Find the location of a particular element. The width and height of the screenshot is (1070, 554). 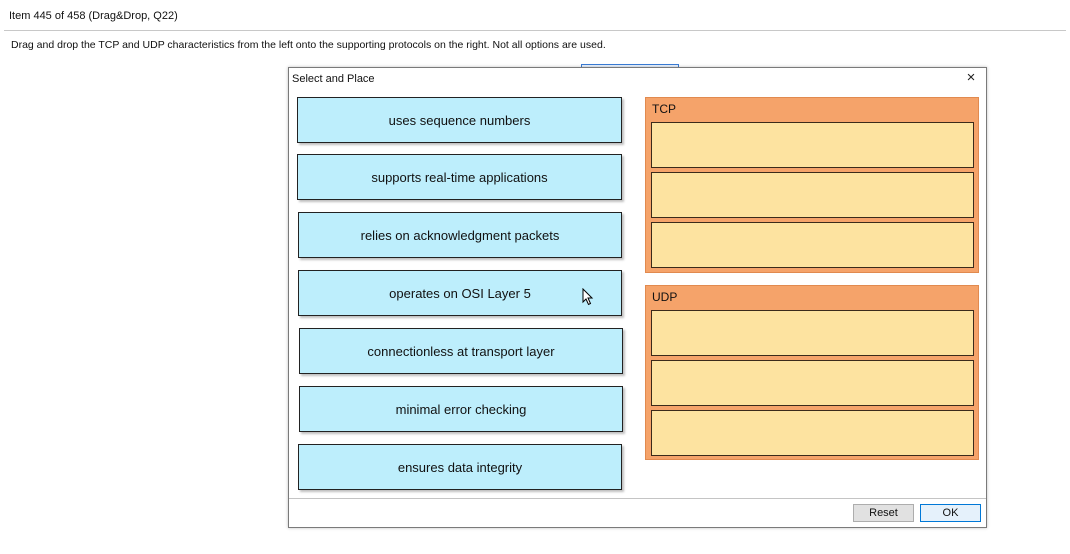

reset-button: Reset is located at coordinates (883, 513).